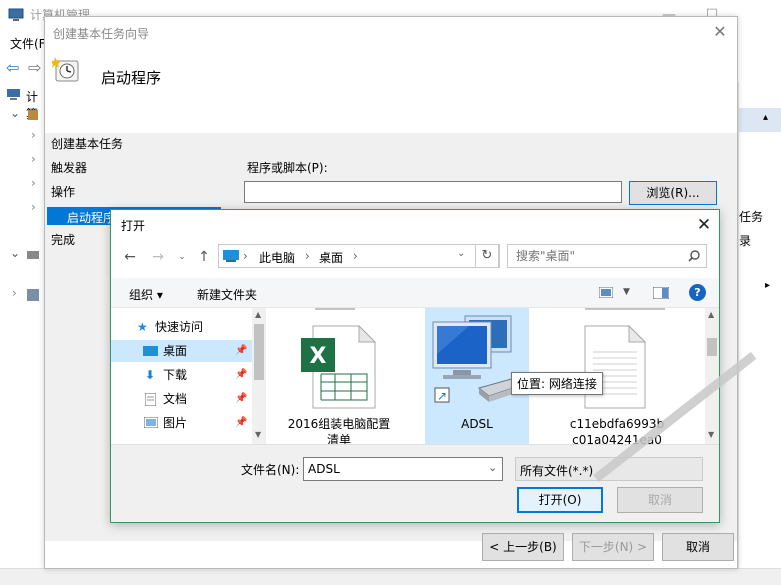  I want to click on nav-item-label: 图片, so click(175, 423).